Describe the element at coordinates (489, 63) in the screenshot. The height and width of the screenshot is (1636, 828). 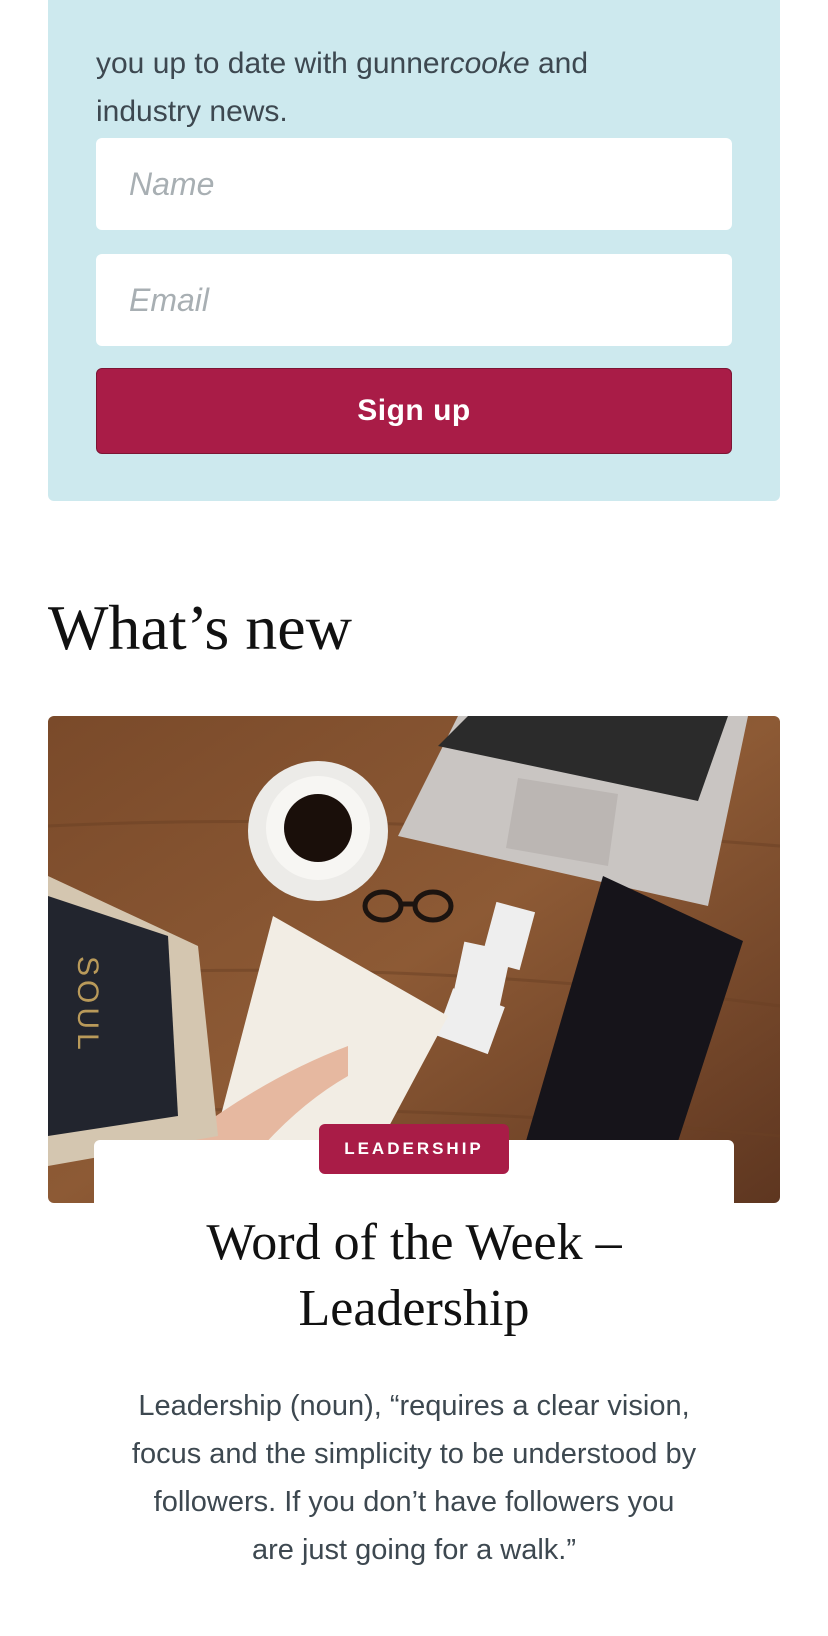
I see `brand-italic: cooke` at that location.